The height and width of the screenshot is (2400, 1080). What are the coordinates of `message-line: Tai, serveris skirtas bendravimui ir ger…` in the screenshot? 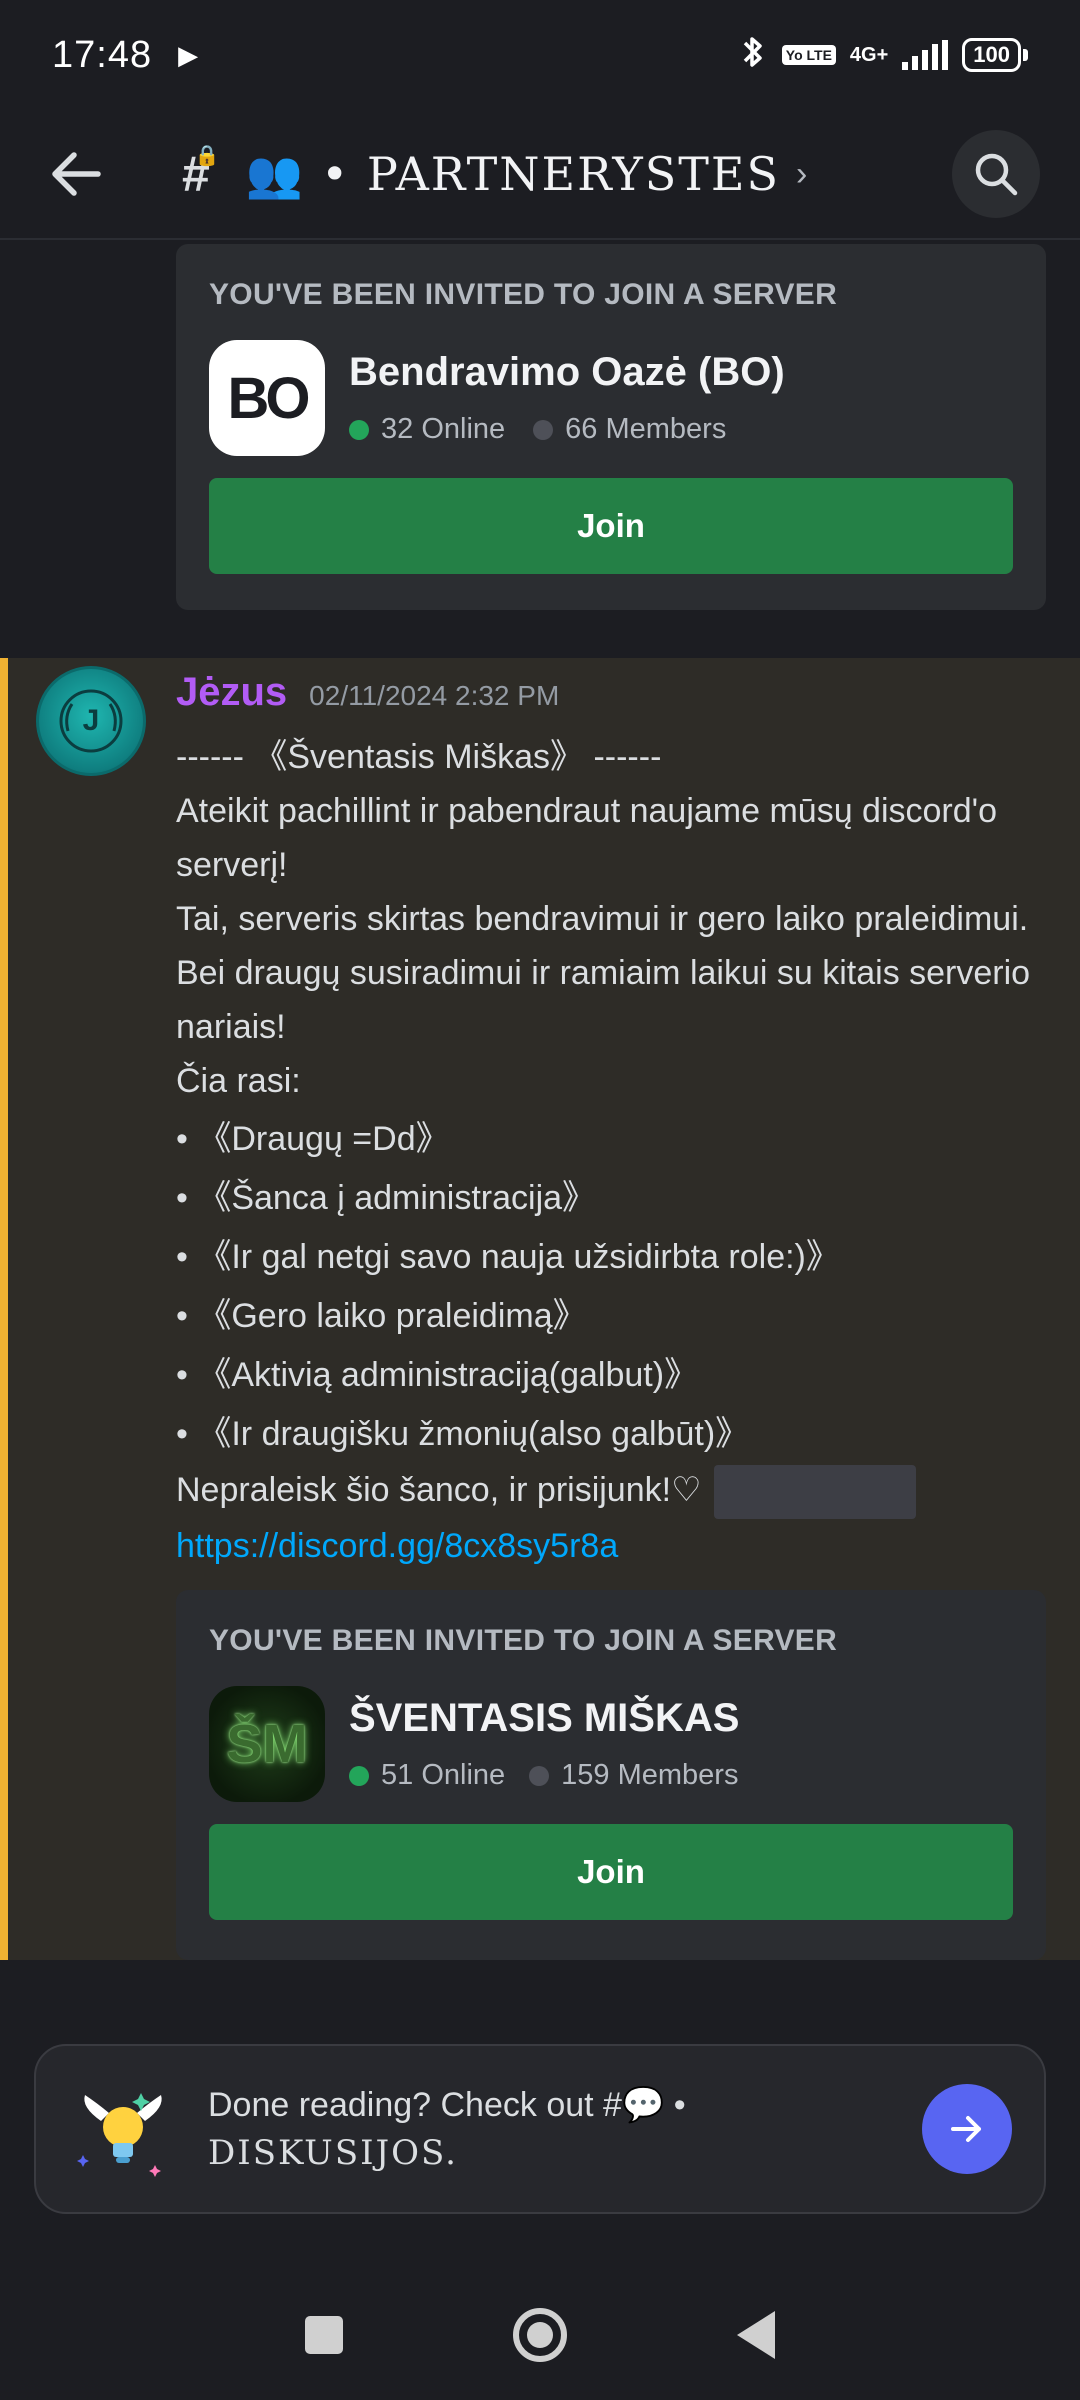 It's located at (603, 973).